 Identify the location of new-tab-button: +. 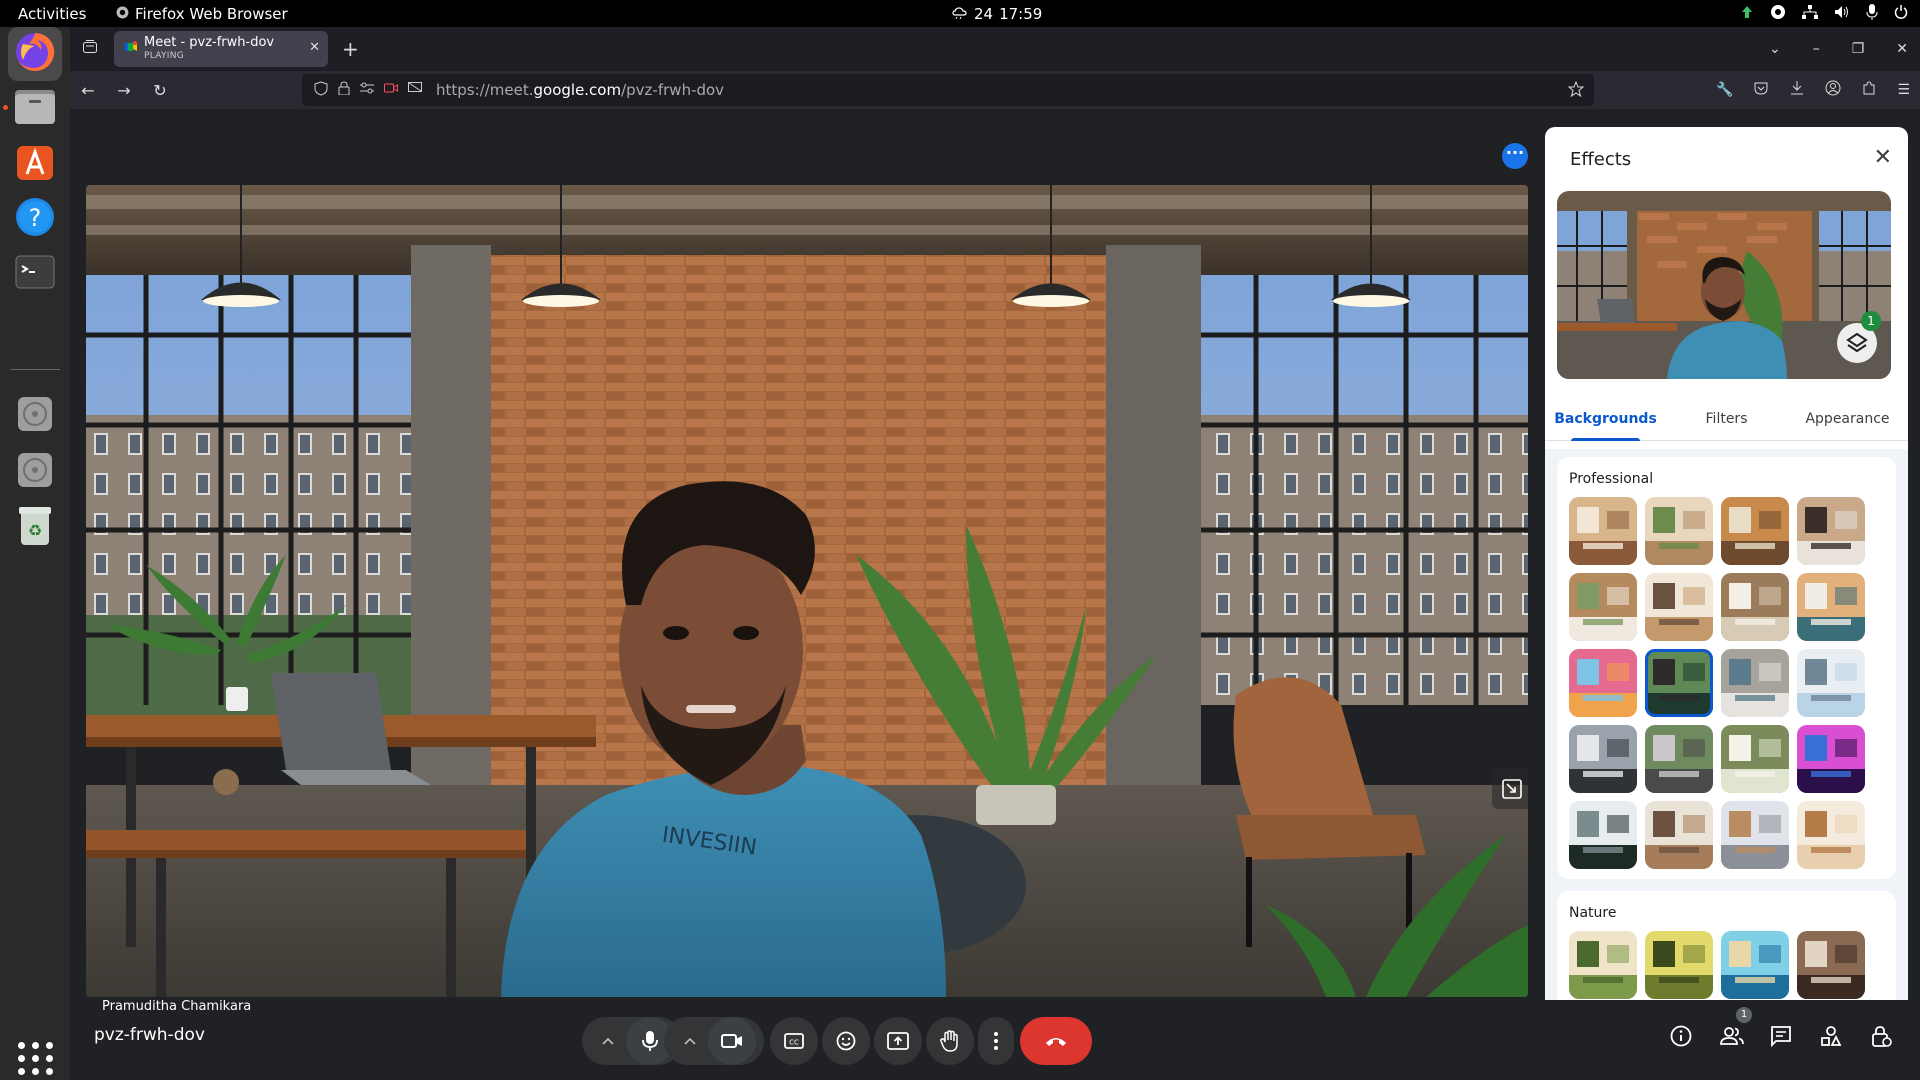
(350, 49).